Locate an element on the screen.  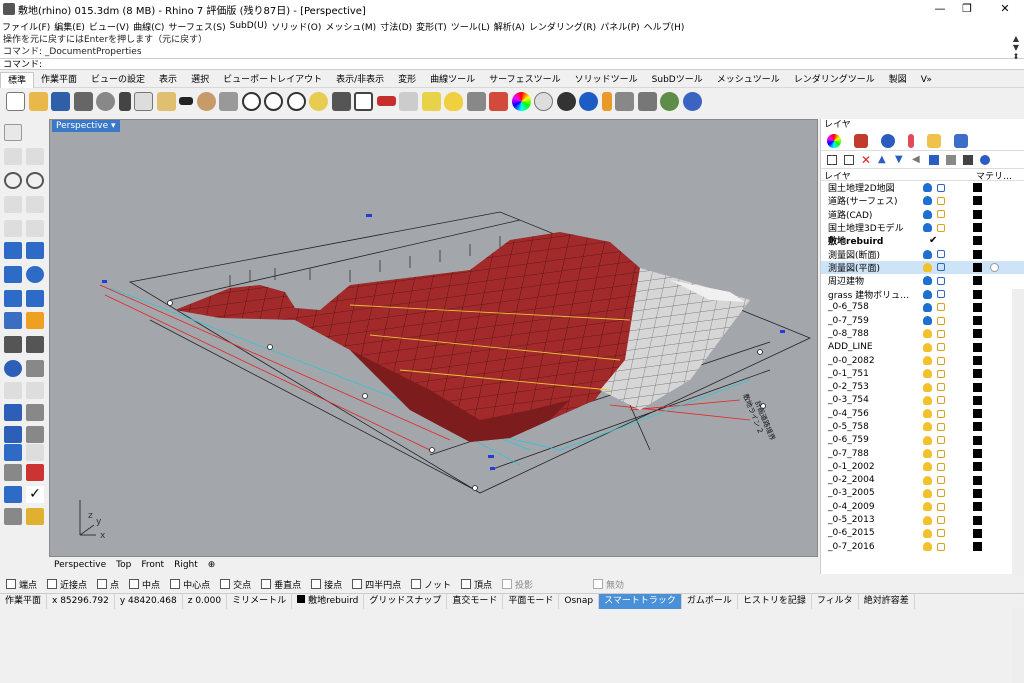
zoom-selected-icon is located at coordinates (318, 101).